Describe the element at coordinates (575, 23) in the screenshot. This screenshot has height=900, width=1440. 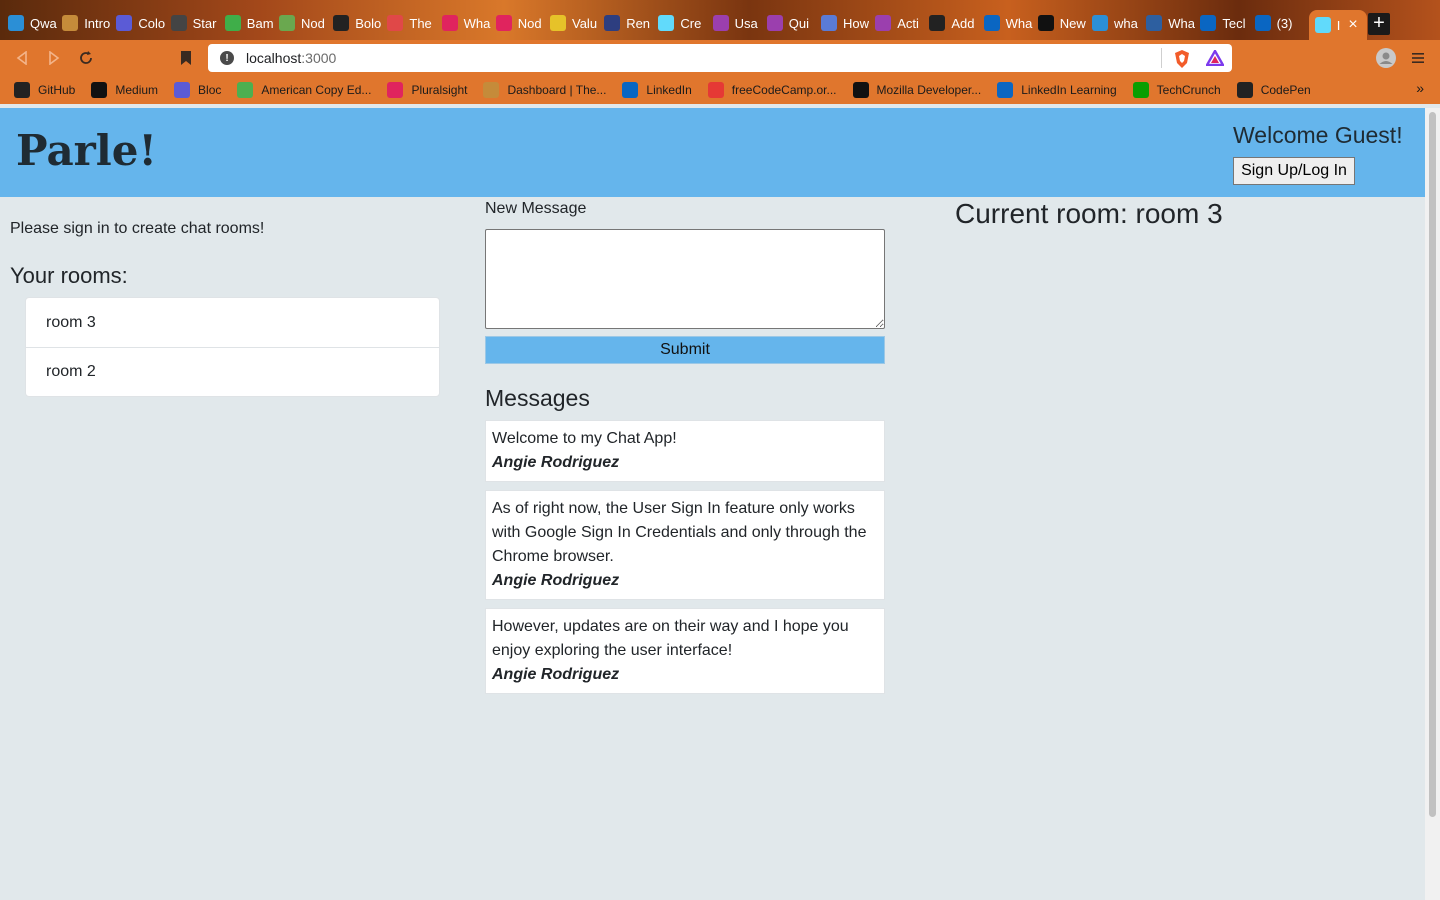
I see `browser-tab: Valu` at that location.